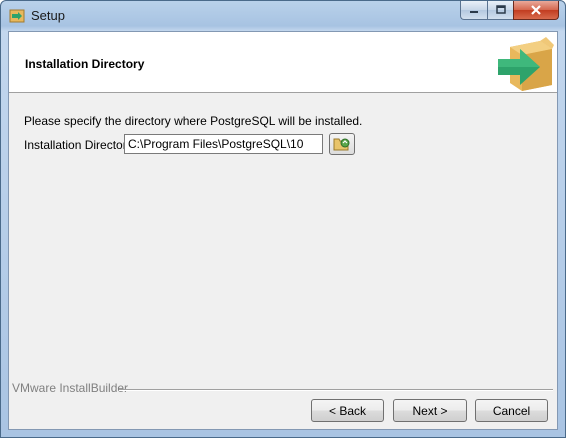  What do you see at coordinates (48, 15) in the screenshot?
I see `window-title: Setup` at bounding box center [48, 15].